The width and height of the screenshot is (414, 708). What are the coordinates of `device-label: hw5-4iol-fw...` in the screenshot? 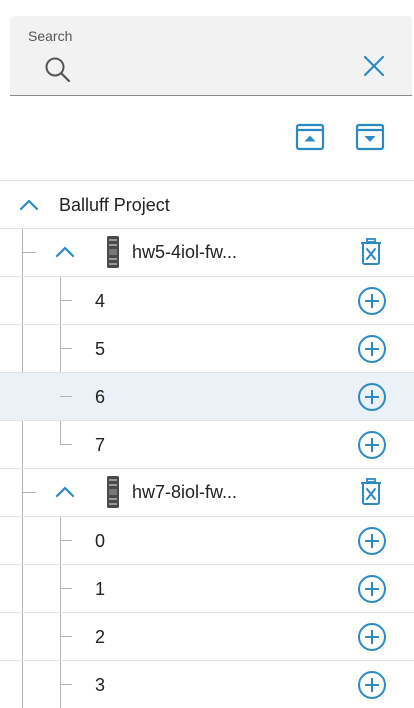 It's located at (185, 252).